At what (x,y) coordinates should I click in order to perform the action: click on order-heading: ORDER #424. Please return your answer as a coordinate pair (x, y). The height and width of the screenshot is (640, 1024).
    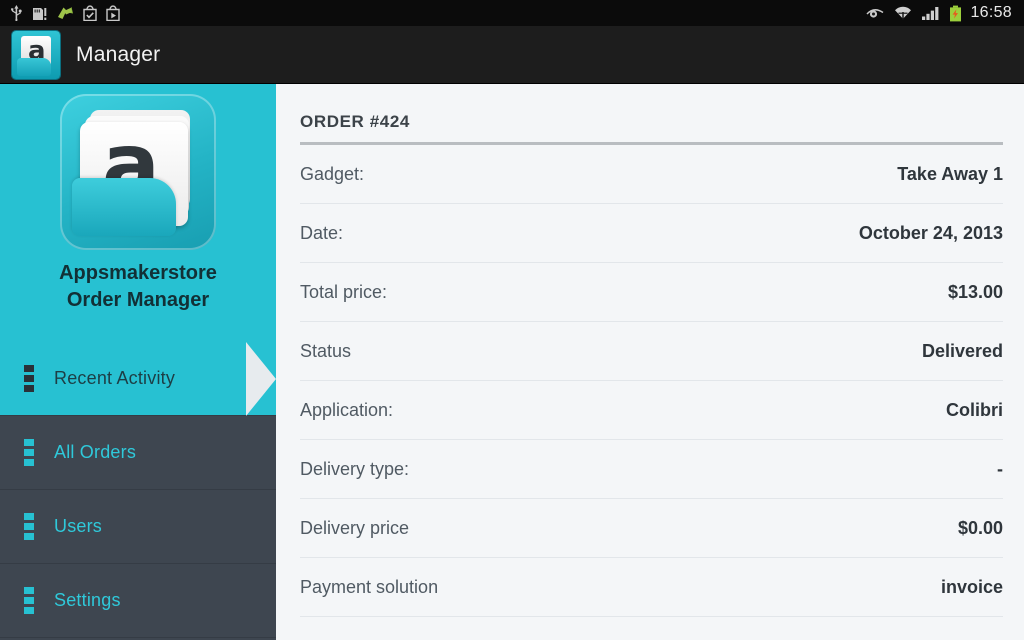
    Looking at the image, I should click on (355, 121).